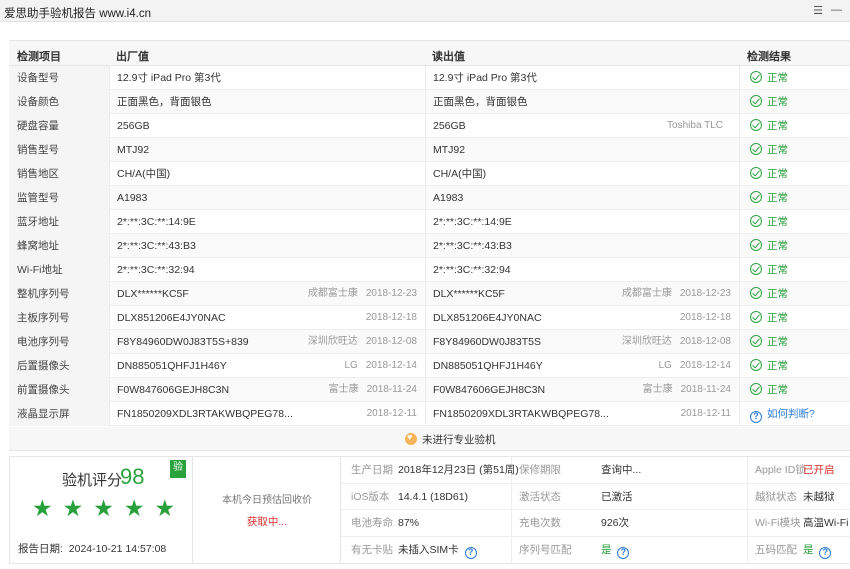 The height and width of the screenshot is (569, 850). Describe the element at coordinates (164, 102) in the screenshot. I see `factory-text: 正面黑色，背面银色` at that location.